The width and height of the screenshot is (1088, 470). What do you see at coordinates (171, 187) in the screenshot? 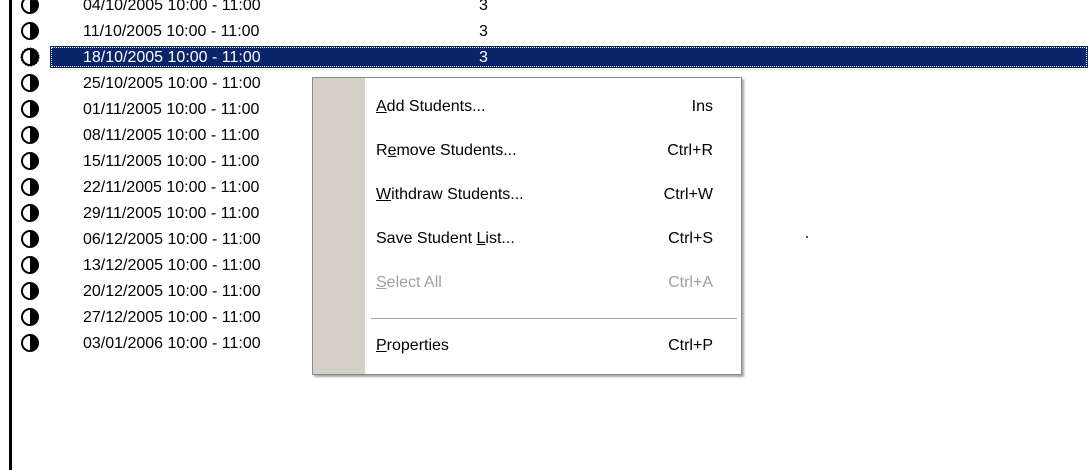
I see `session-date: 22/11/2005 10:00 - 11:00` at bounding box center [171, 187].